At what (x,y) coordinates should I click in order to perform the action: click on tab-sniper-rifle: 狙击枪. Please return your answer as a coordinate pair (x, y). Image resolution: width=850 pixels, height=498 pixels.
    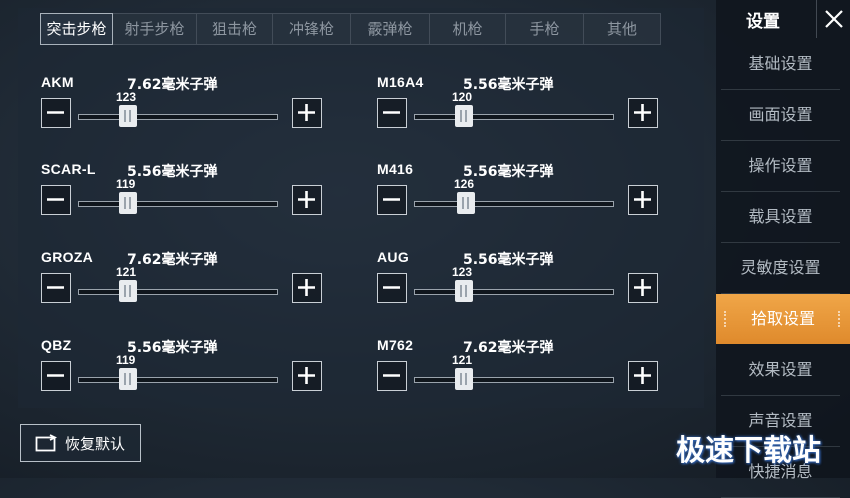
    Looking at the image, I should click on (235, 29).